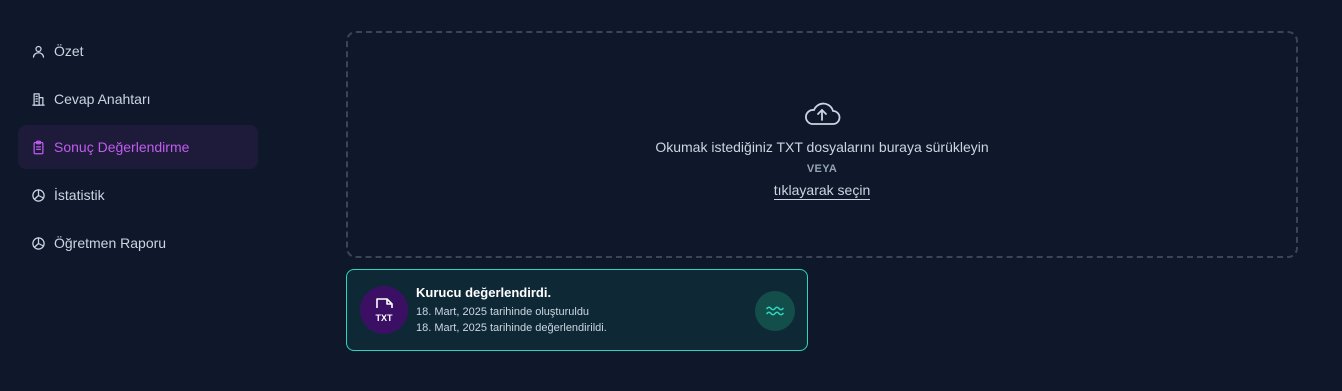  Describe the element at coordinates (484, 292) in the screenshot. I see `file-card-title: Kurucu değerlendirdi.` at that location.